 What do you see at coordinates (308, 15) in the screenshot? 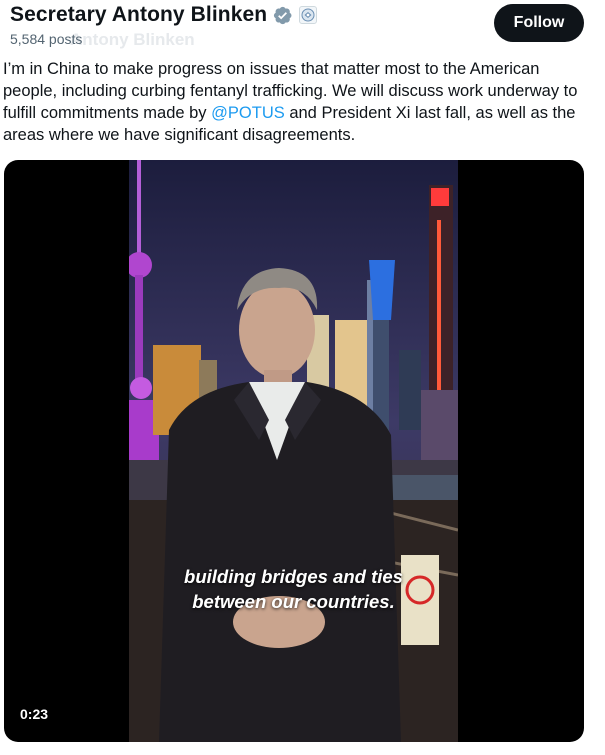
I see `government-seal-icon` at bounding box center [308, 15].